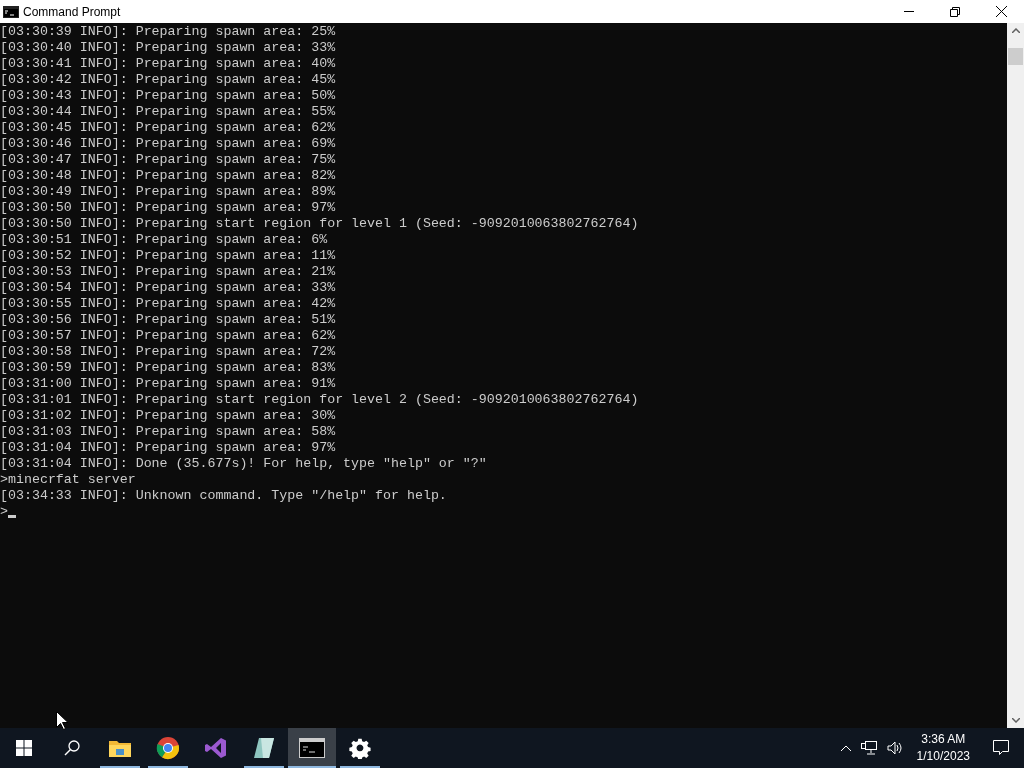 Image resolution: width=1024 pixels, height=768 pixels. What do you see at coordinates (168, 384) in the screenshot?
I see `console-line: [03:31:00 INFO]: Preparing spawn area: 91%` at bounding box center [168, 384].